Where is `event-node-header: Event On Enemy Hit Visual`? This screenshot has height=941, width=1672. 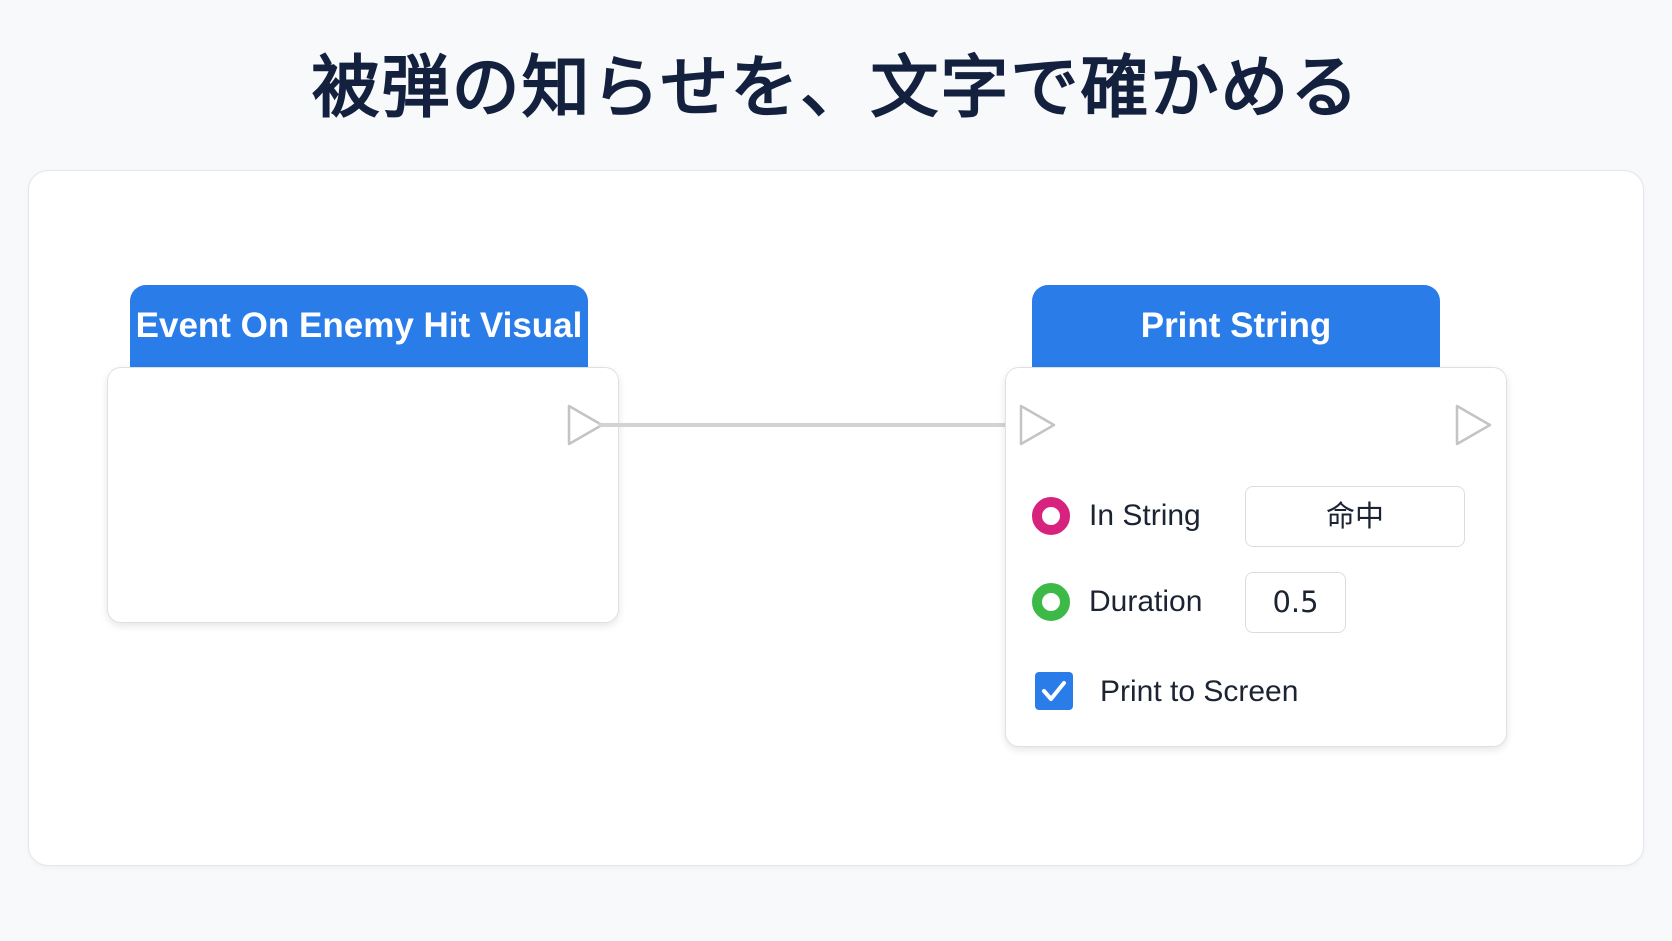
event-node-header: Event On Enemy Hit Visual is located at coordinates (359, 326).